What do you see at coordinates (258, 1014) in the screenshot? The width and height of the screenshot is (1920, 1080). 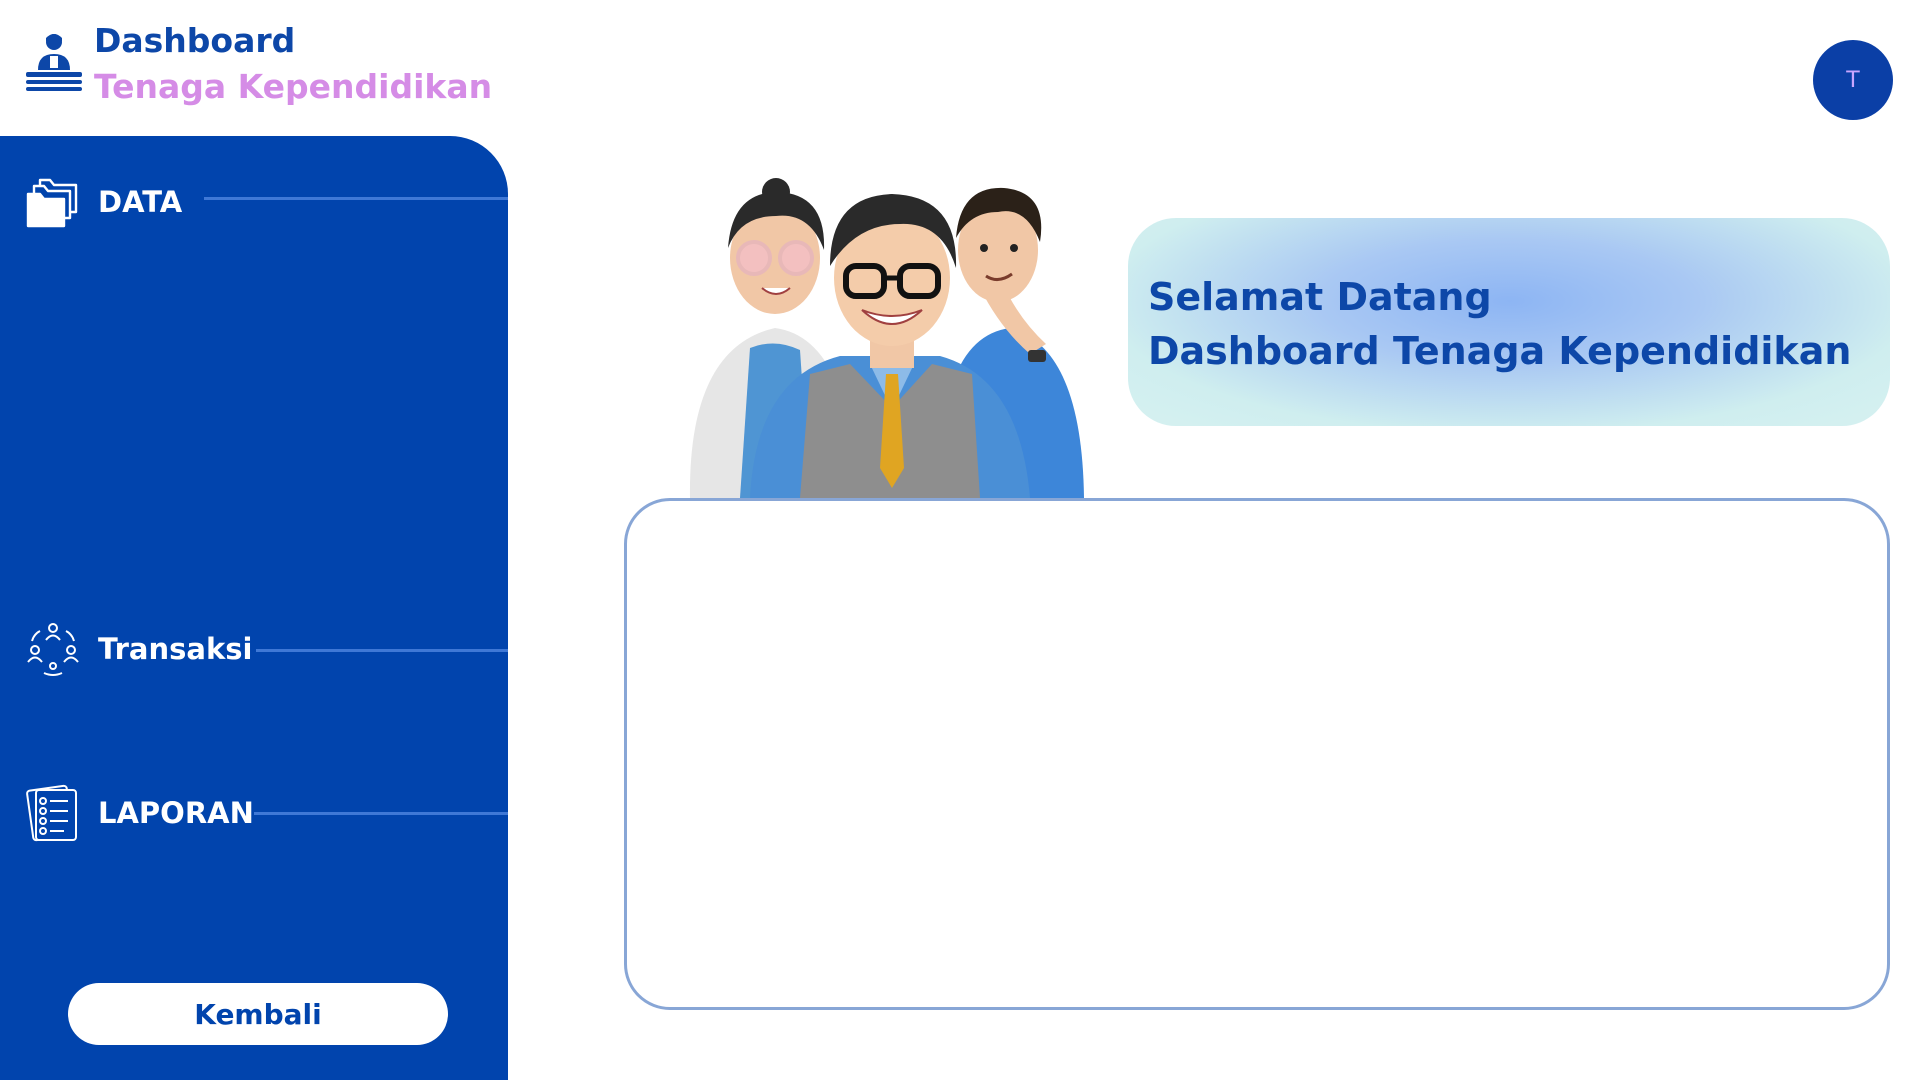 I see `back-button: Kembali` at bounding box center [258, 1014].